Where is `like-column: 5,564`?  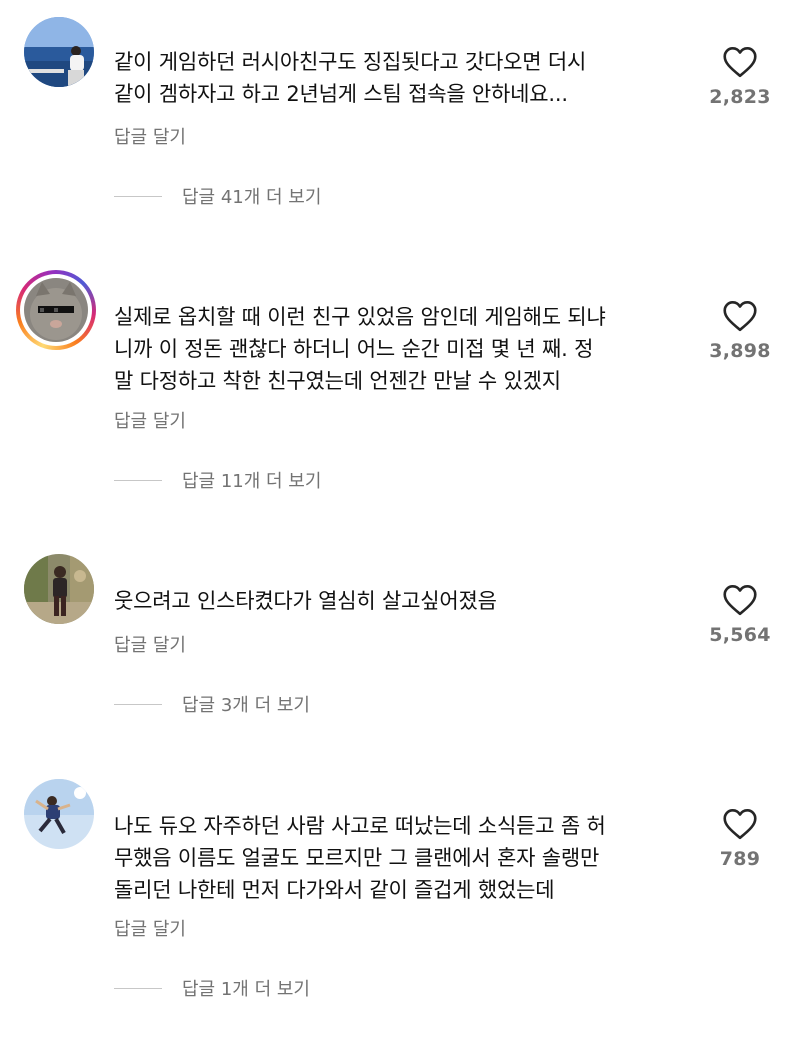 like-column: 5,564 is located at coordinates (740, 615).